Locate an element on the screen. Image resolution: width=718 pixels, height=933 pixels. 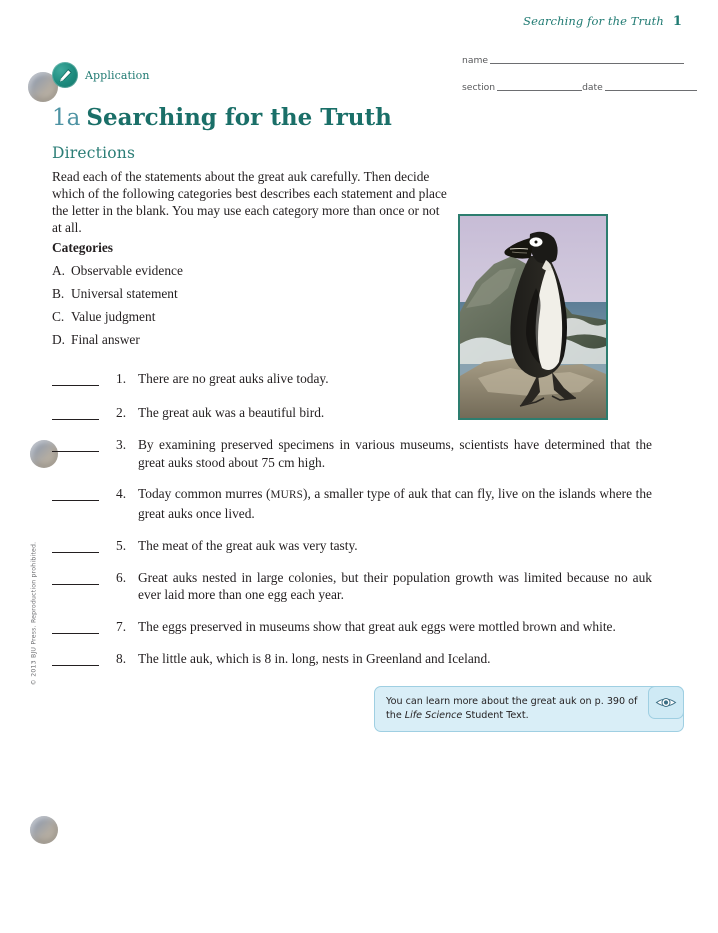
callout-book-title: Life Science is located at coordinates (433, 715).